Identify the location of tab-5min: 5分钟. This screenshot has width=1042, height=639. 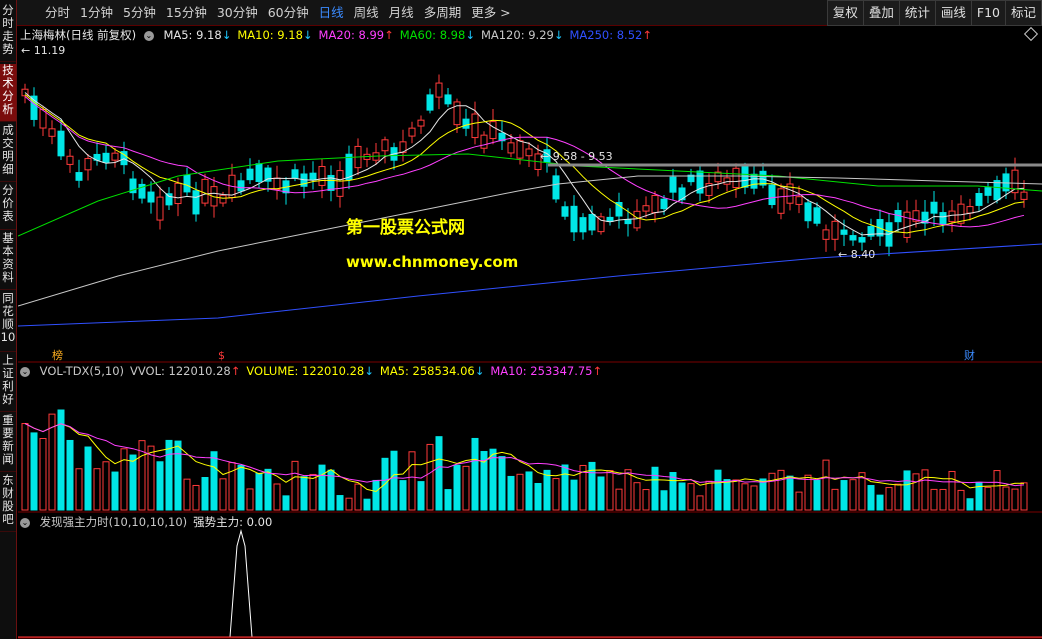
(139, 13).